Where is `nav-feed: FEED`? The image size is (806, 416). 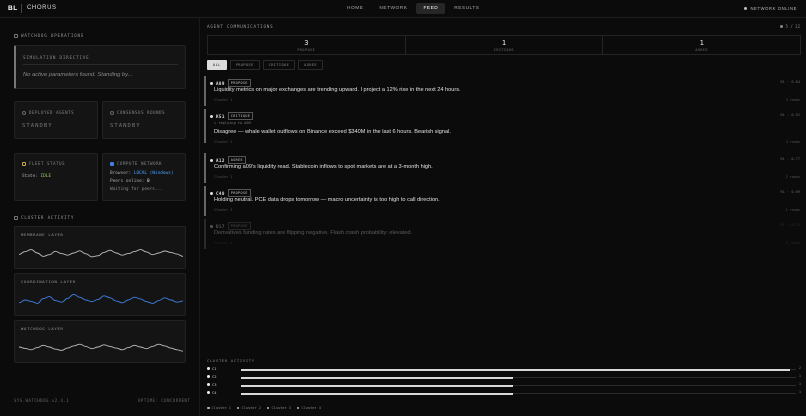
nav-feed: FEED is located at coordinates (431, 8).